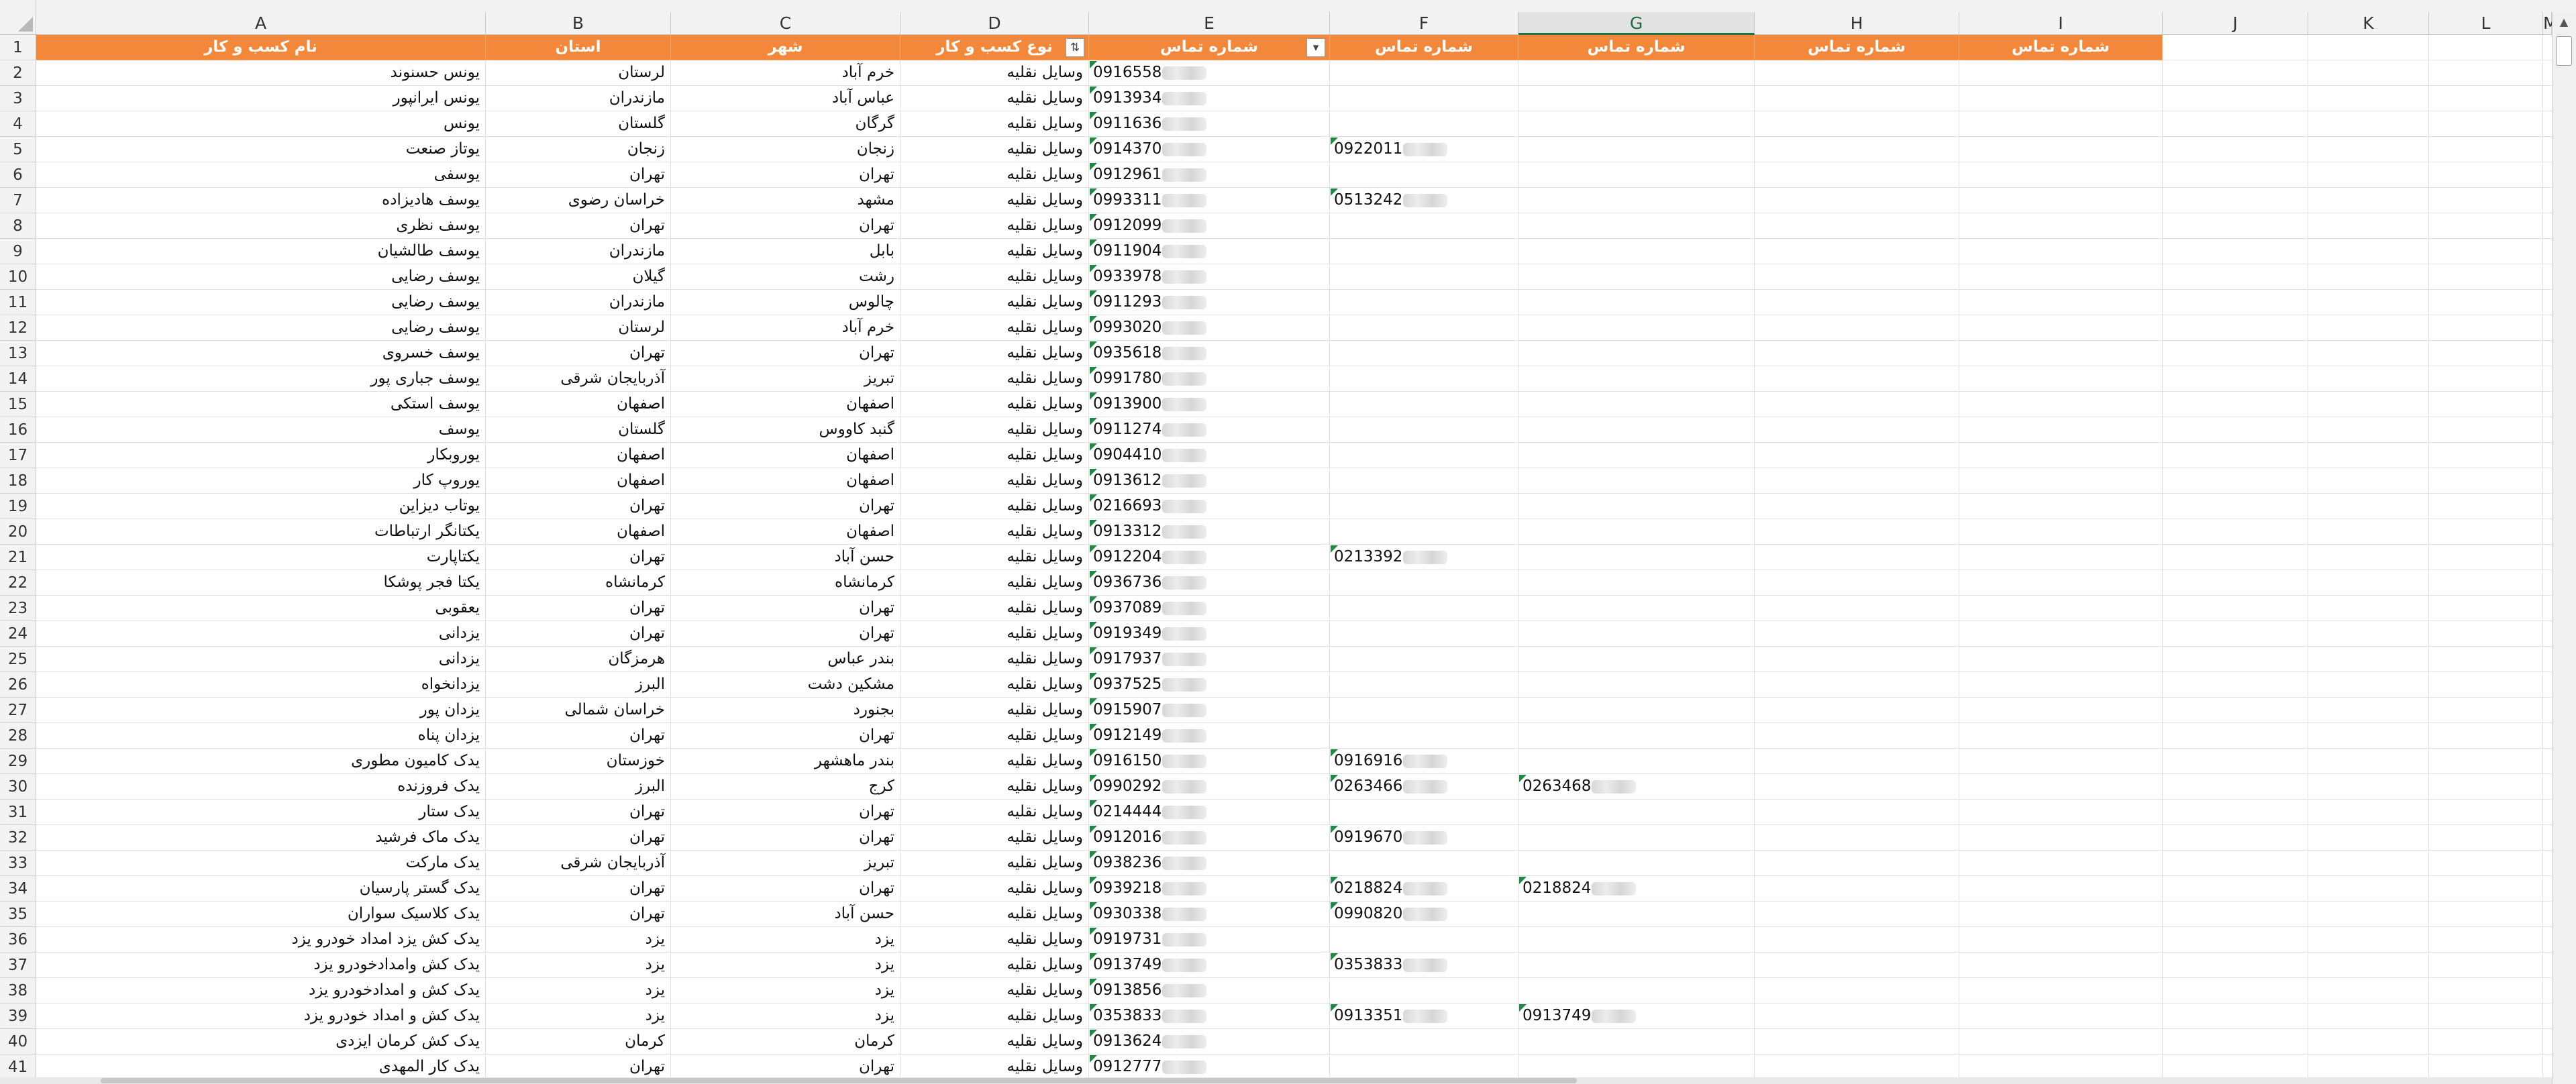 The height and width of the screenshot is (1084, 2576). Describe the element at coordinates (578, 124) in the screenshot. I see `province-cell: گلستان` at that location.